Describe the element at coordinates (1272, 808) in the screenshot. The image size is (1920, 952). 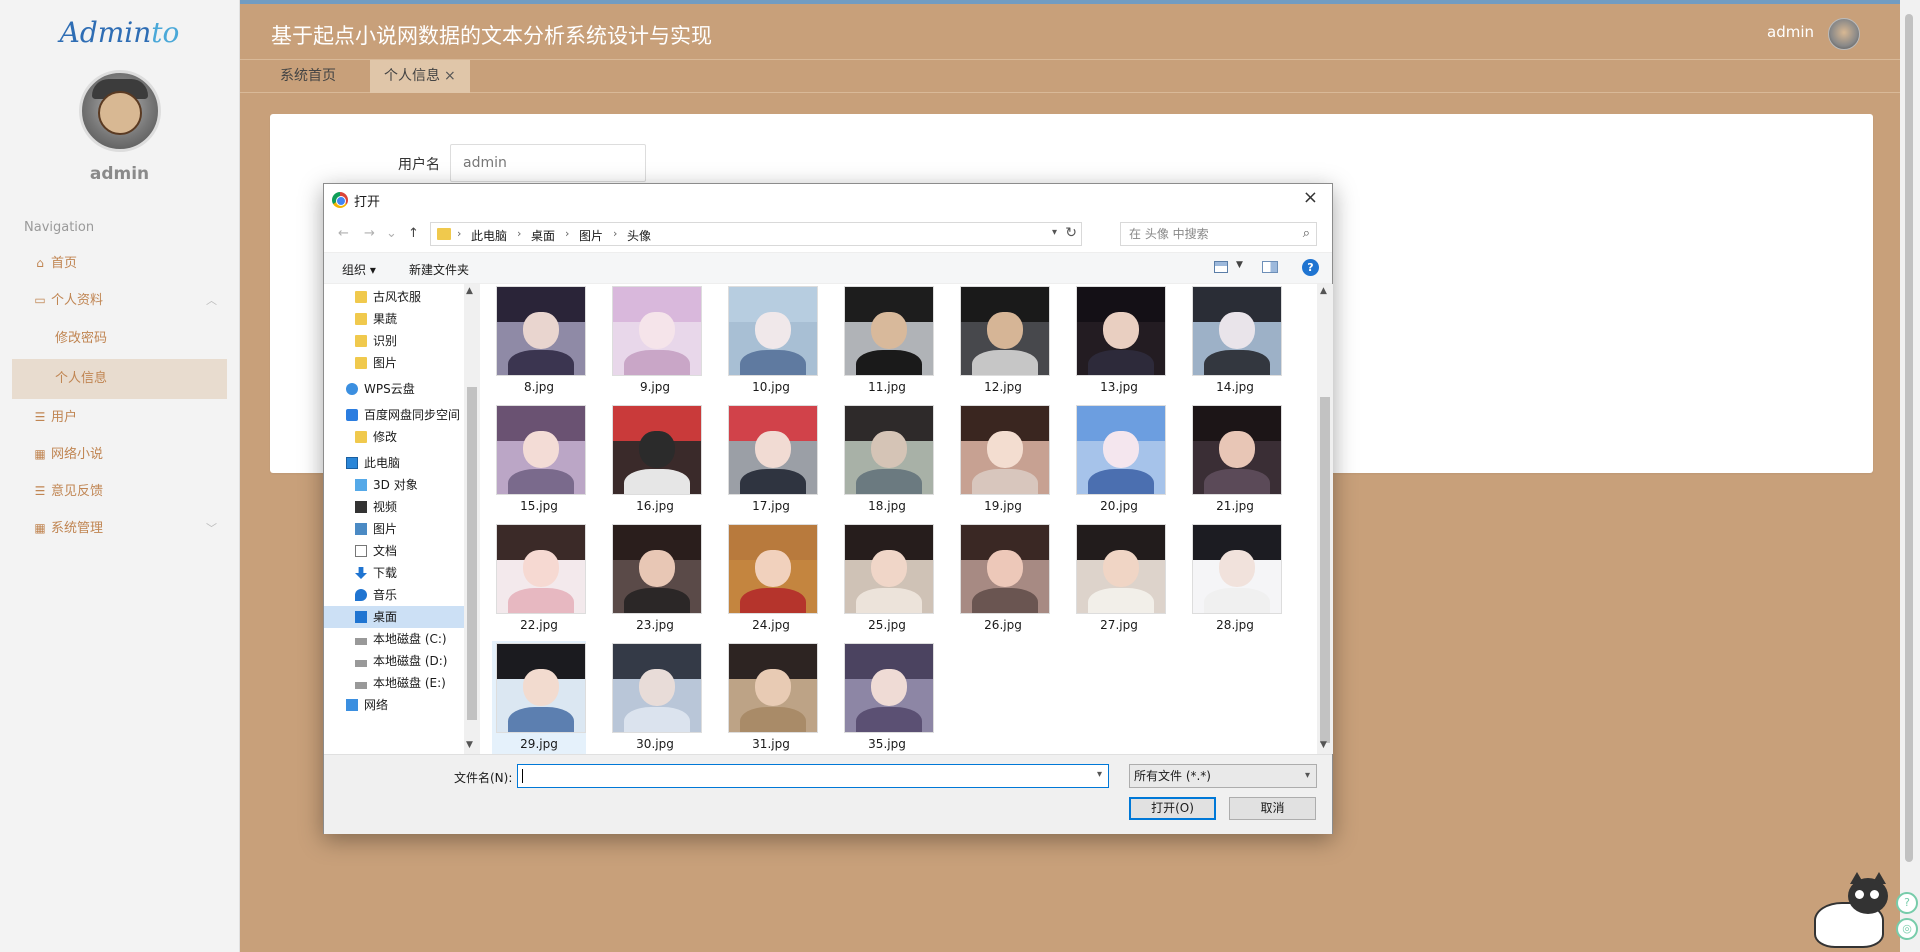
I see `cancel-button: 取消` at that location.